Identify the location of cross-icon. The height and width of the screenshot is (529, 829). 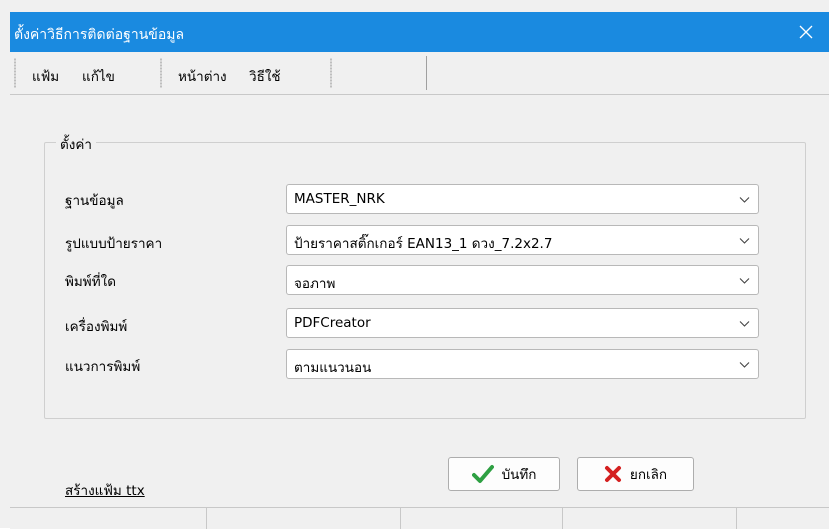
(612, 474).